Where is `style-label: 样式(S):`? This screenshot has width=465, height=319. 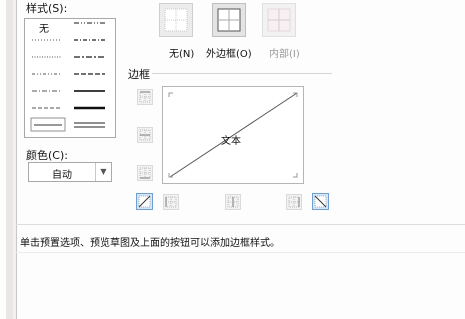
style-label: 样式(S): is located at coordinates (47, 8).